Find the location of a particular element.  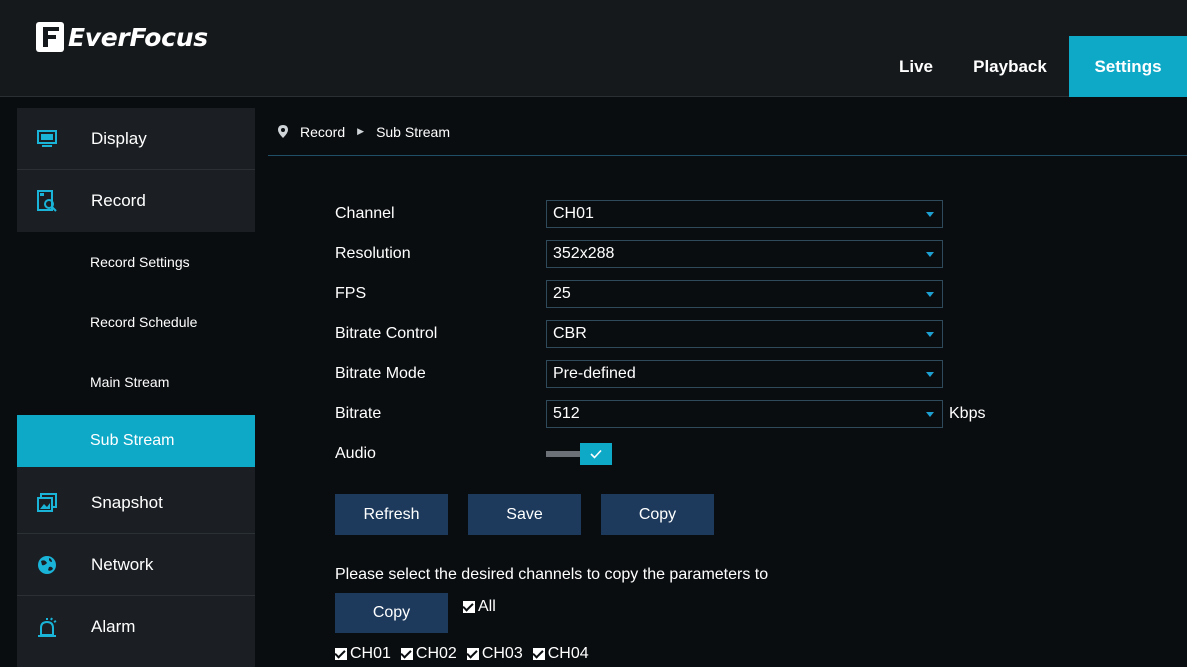

channel-checkbox-ch04: CH04 is located at coordinates (560, 654).